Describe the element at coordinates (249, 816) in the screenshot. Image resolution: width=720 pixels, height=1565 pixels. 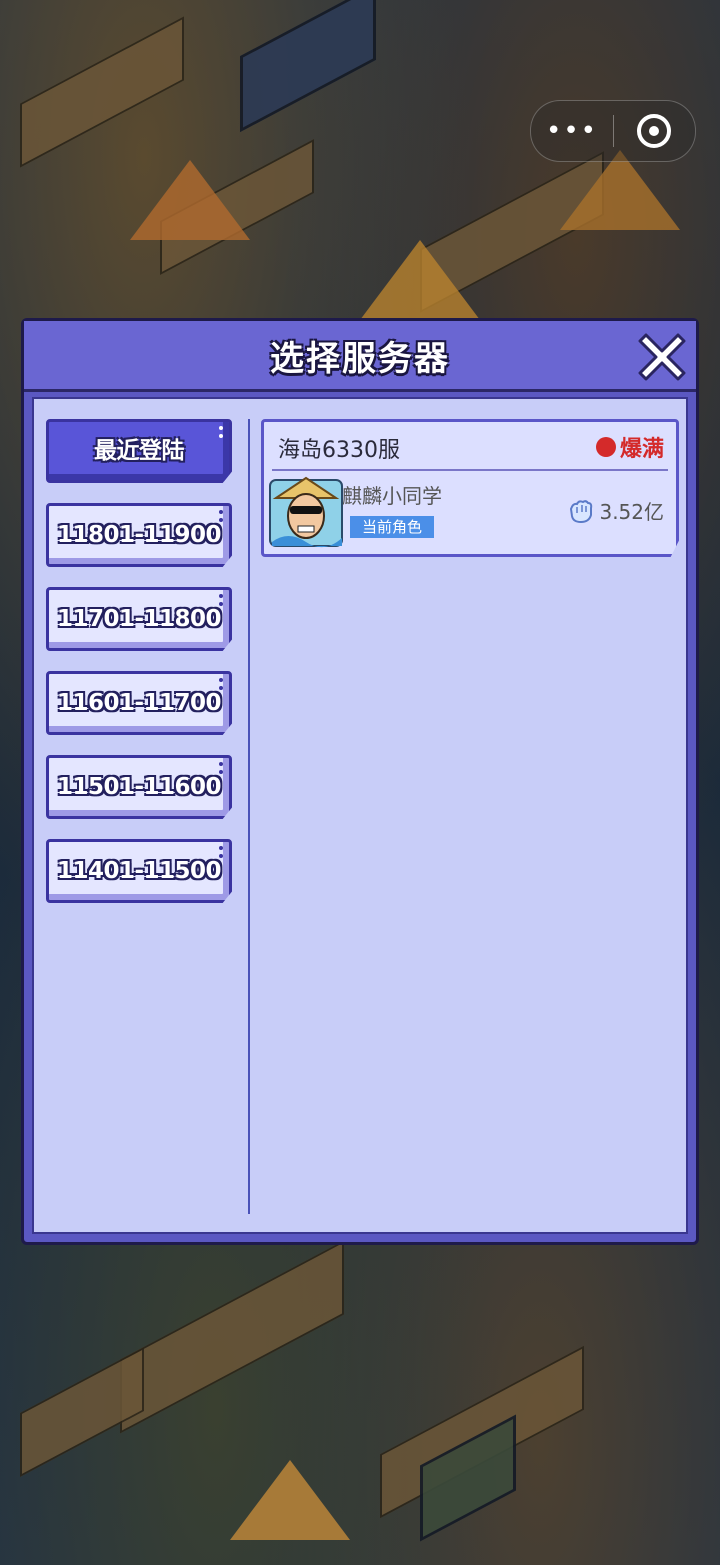
I see `column-divider` at that location.